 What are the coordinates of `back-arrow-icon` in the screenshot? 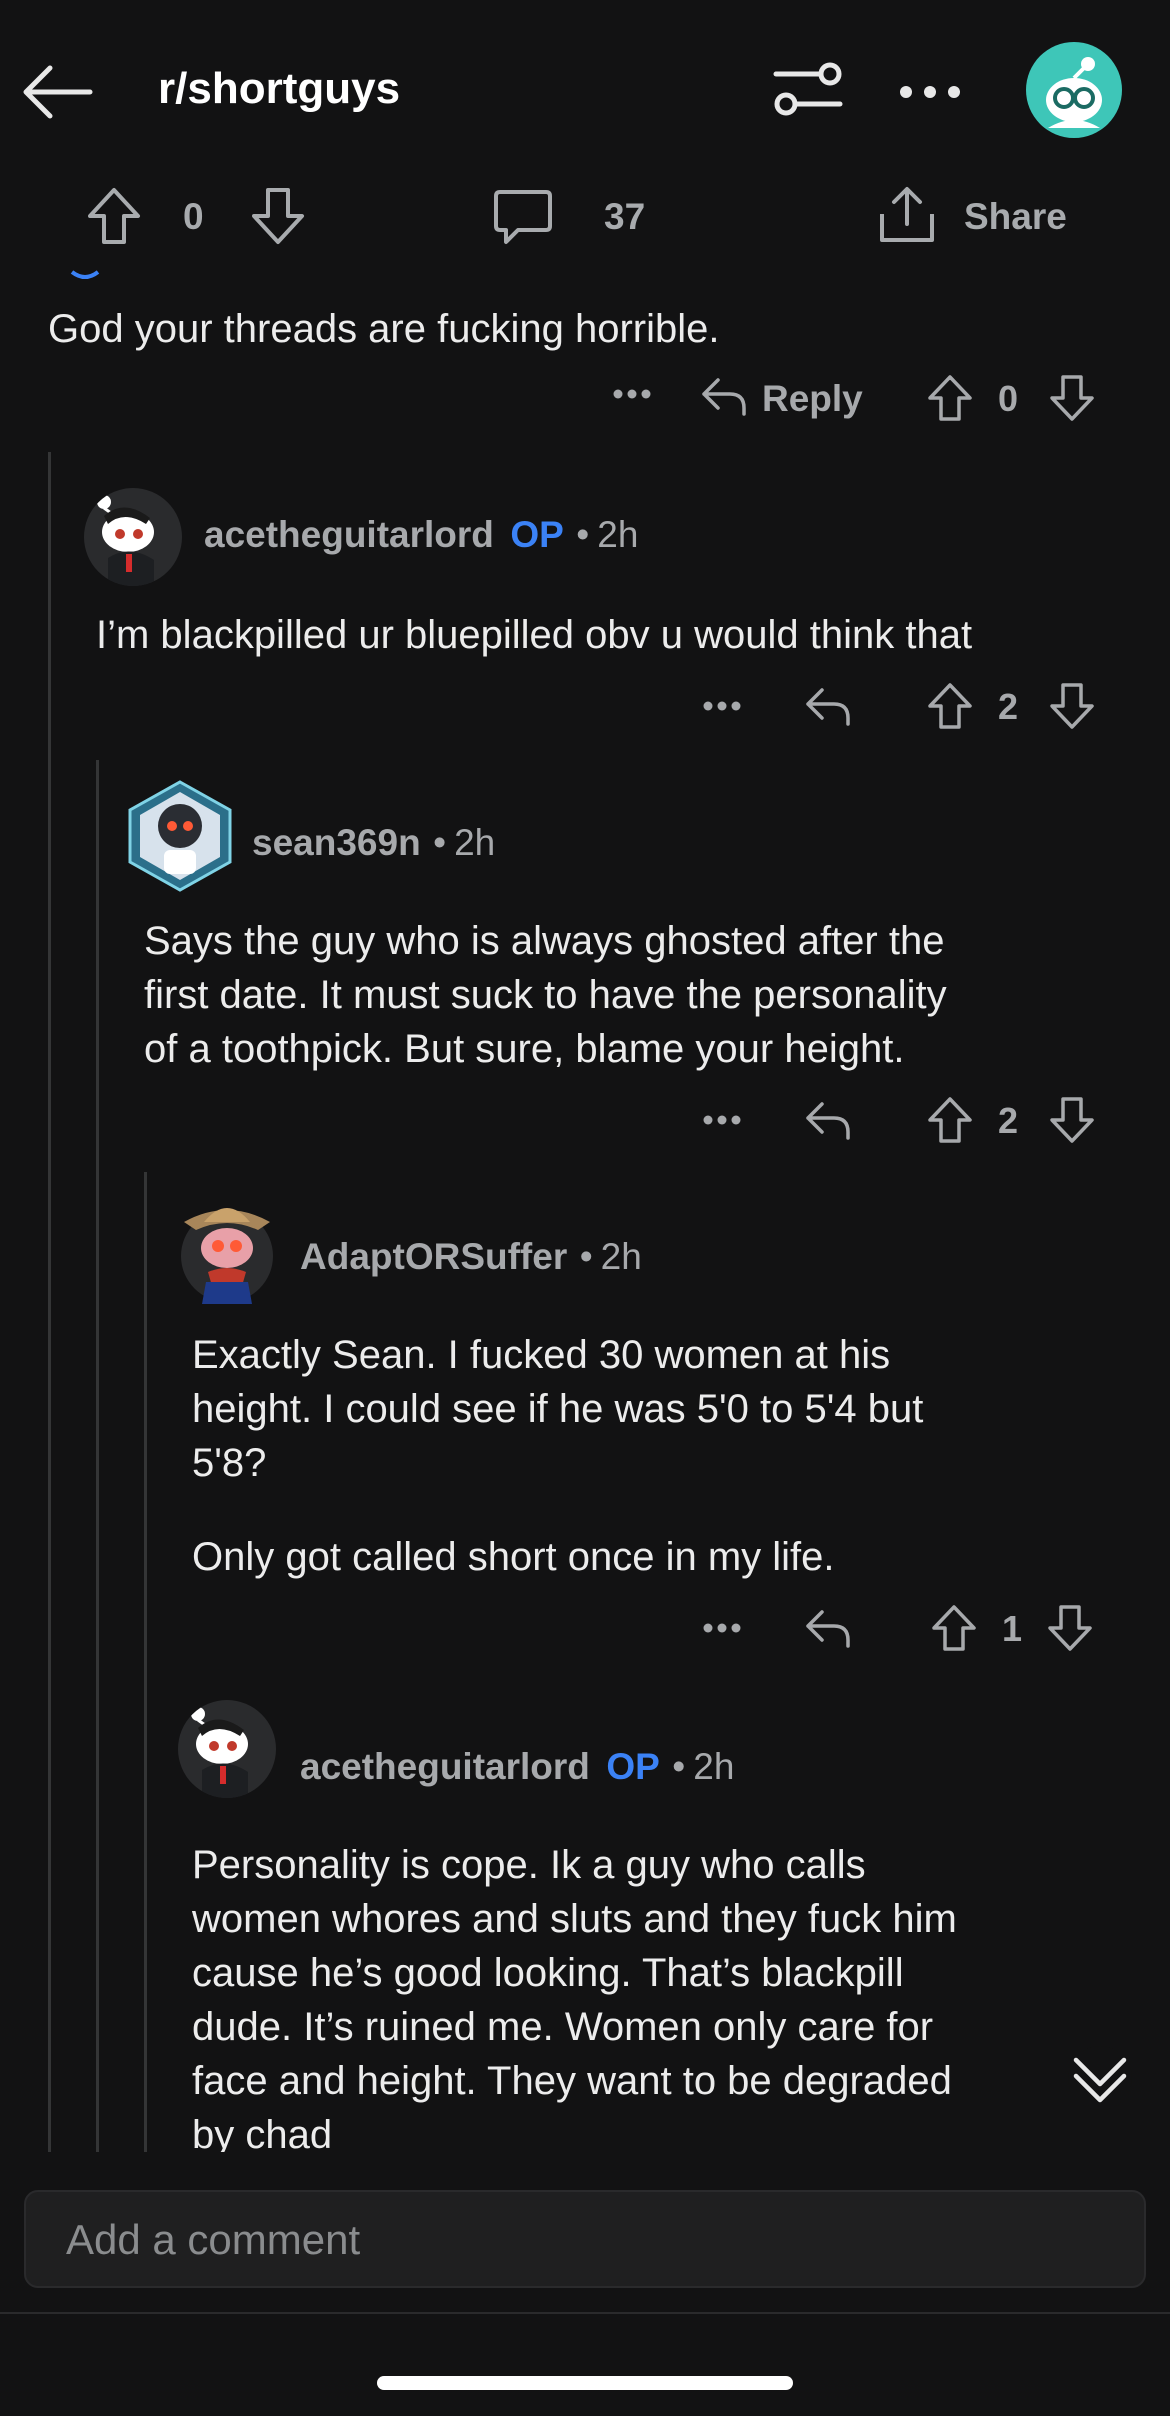 It's located at (60, 92).